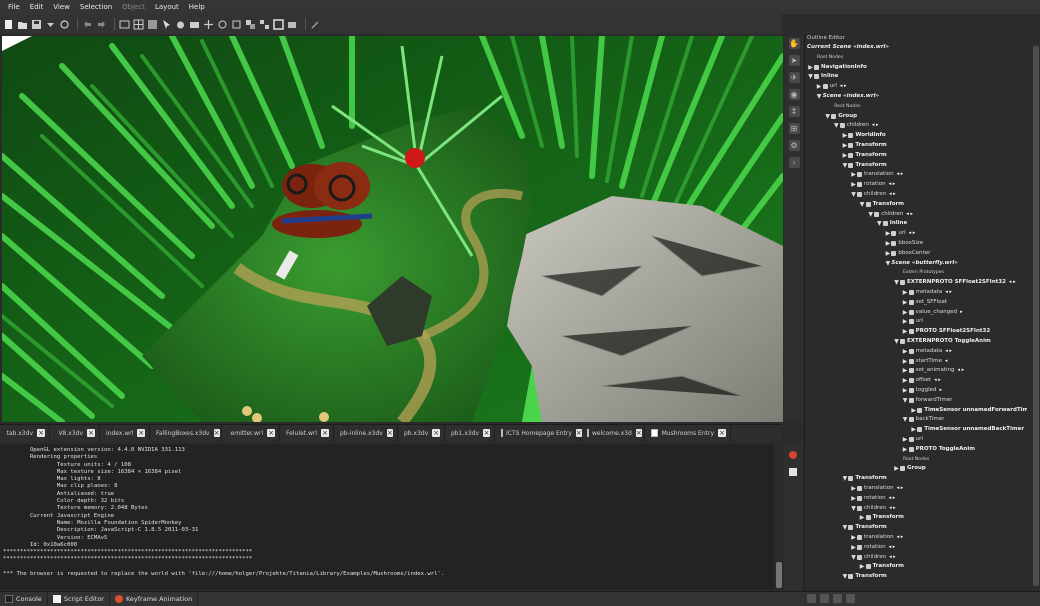 Image resolution: width=1040 pixels, height=606 pixels. Describe the element at coordinates (96, 7) in the screenshot. I see `menu-selection: Selection` at that location.